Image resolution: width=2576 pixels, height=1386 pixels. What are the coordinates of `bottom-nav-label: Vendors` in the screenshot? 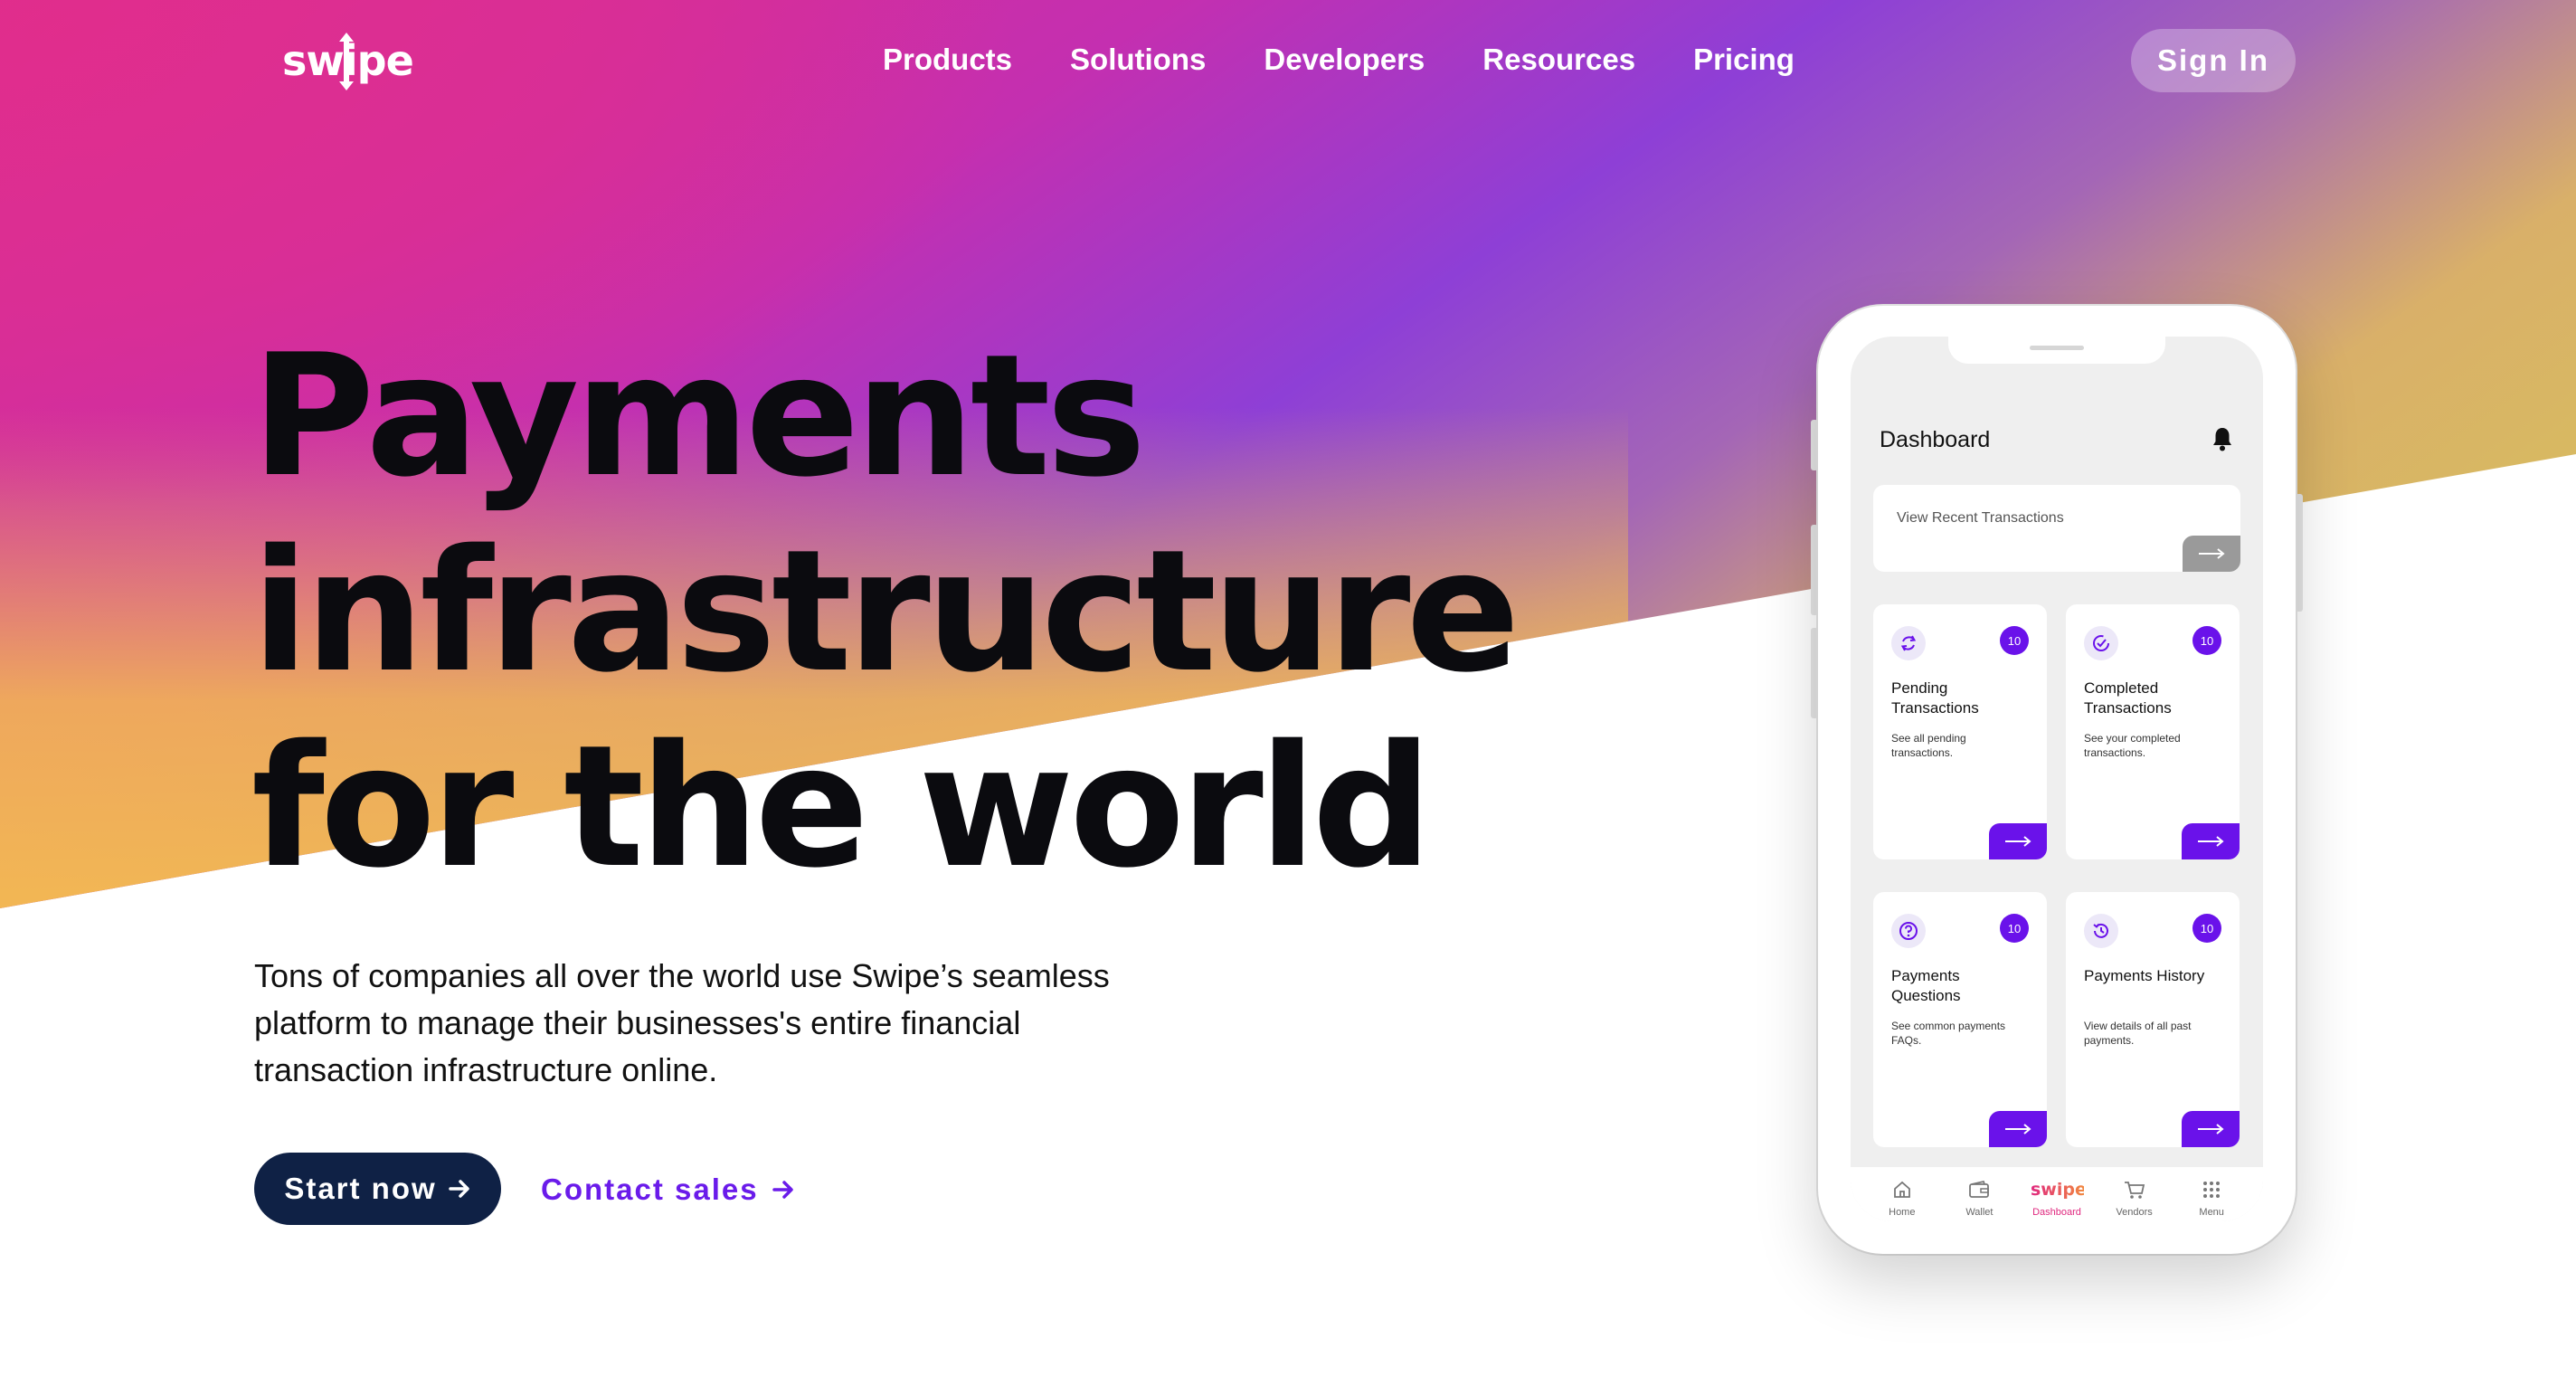 It's located at (2134, 1212).